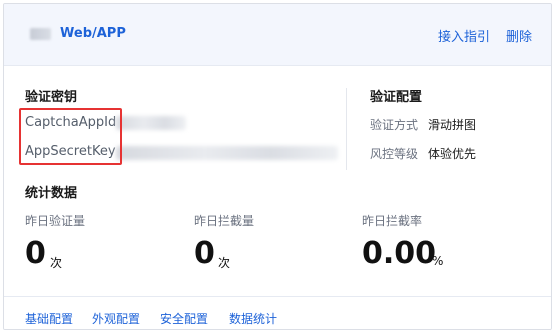 The height and width of the screenshot is (333, 555). Describe the element at coordinates (277, 312) in the screenshot. I see `card-footer: 基础配置 外观配置 安全配置 数据统计` at that location.